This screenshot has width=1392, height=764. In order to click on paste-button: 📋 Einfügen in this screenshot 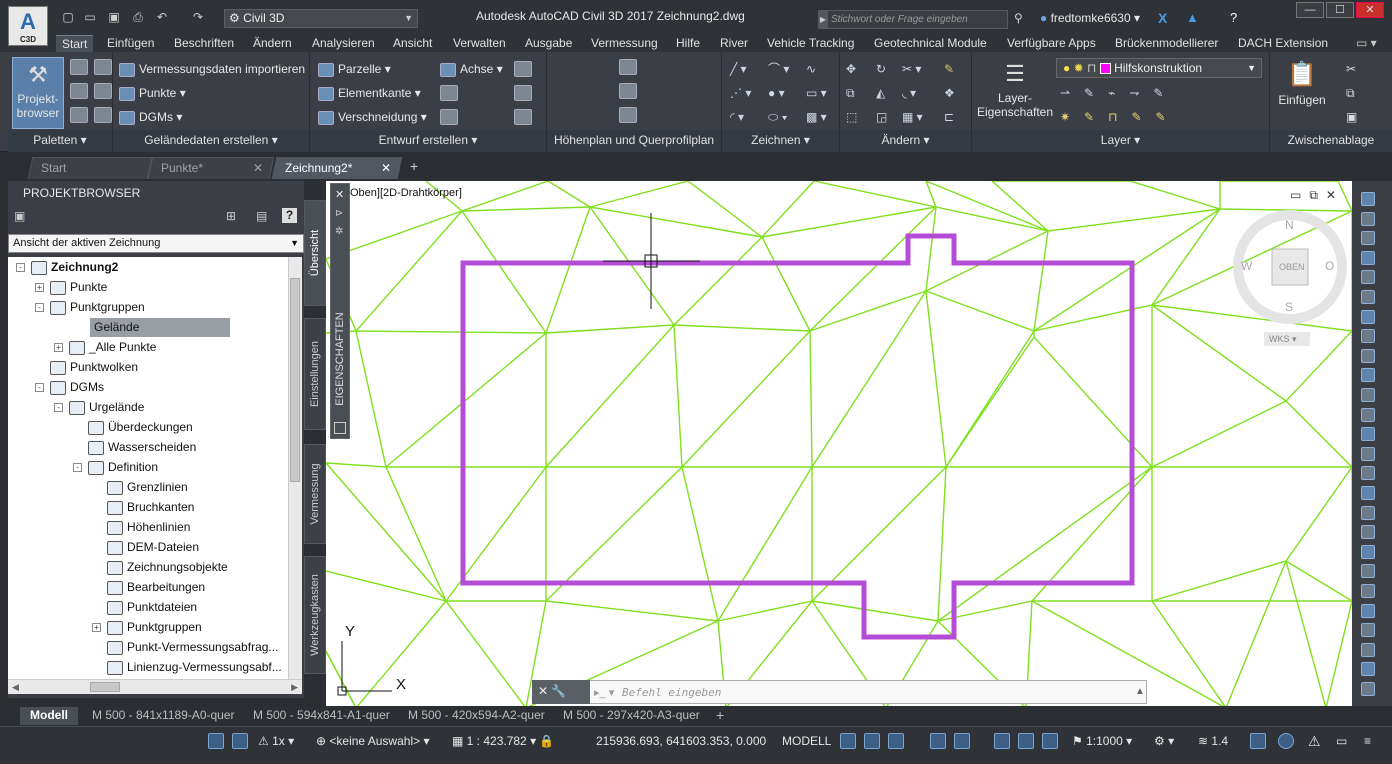, I will do `click(1302, 92)`.